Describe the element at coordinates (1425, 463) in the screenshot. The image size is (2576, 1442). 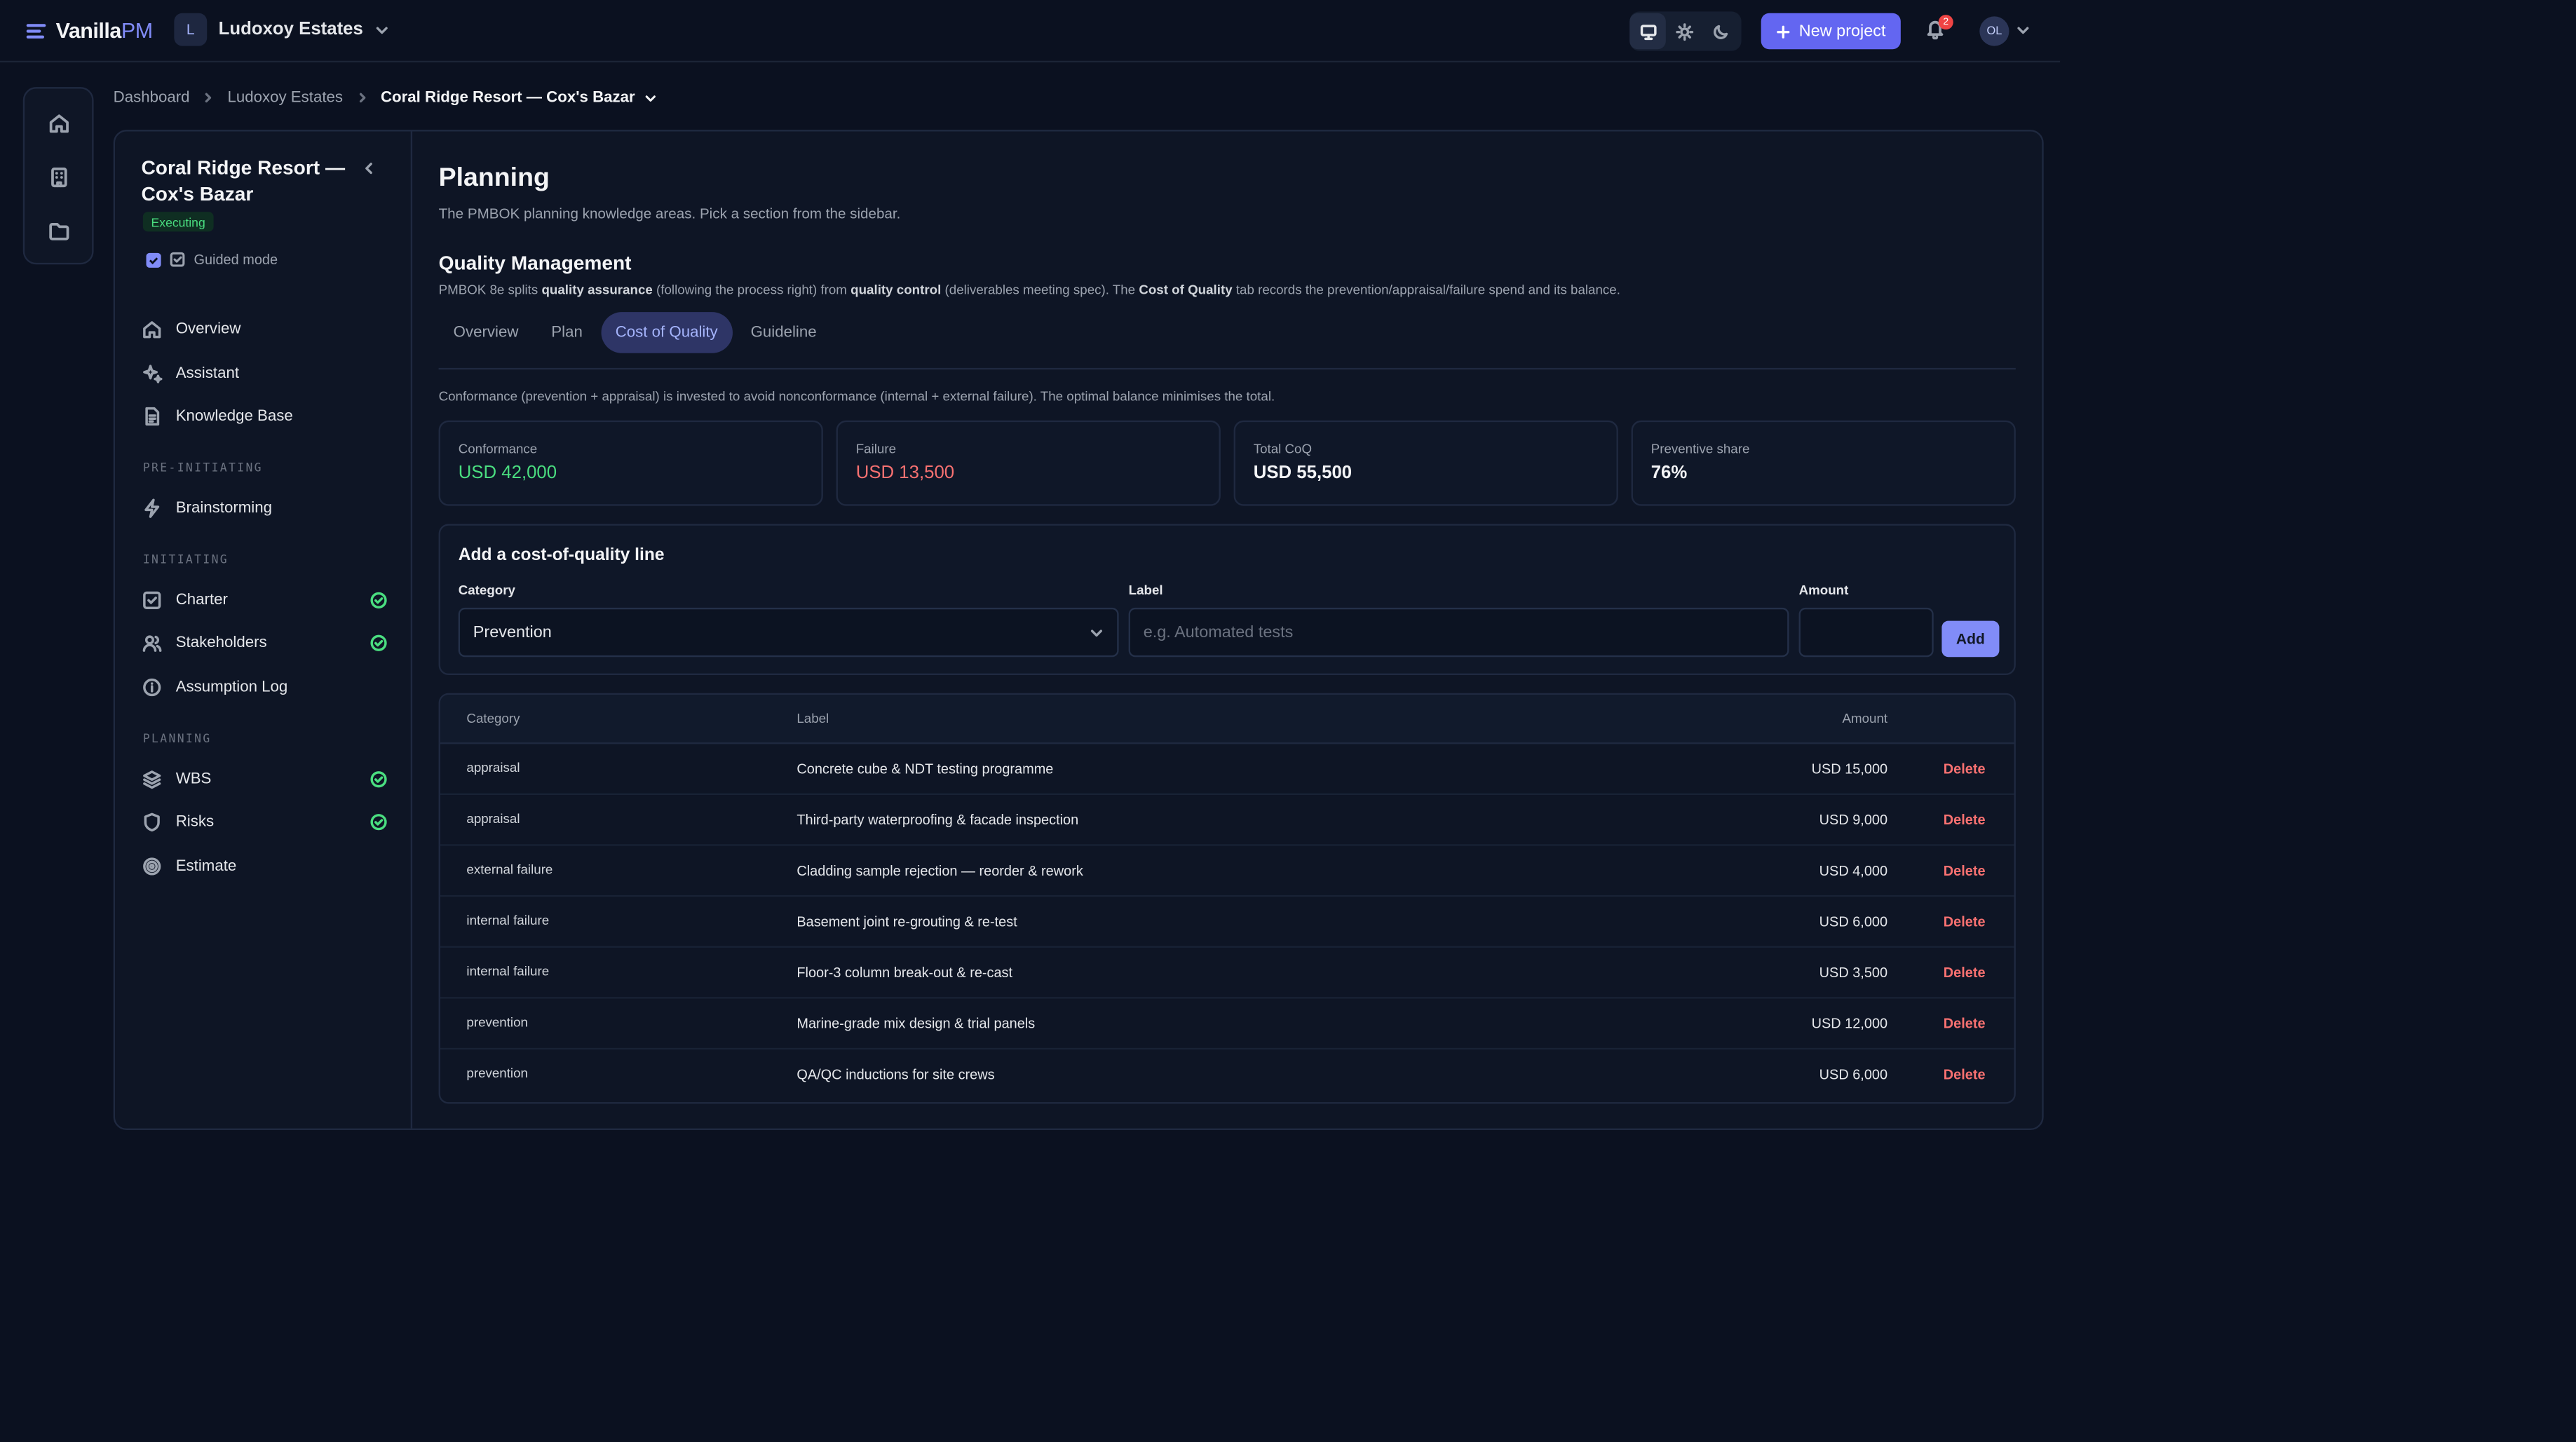
I see `stat-total-coq: Total CoQ USD 55,500` at that location.